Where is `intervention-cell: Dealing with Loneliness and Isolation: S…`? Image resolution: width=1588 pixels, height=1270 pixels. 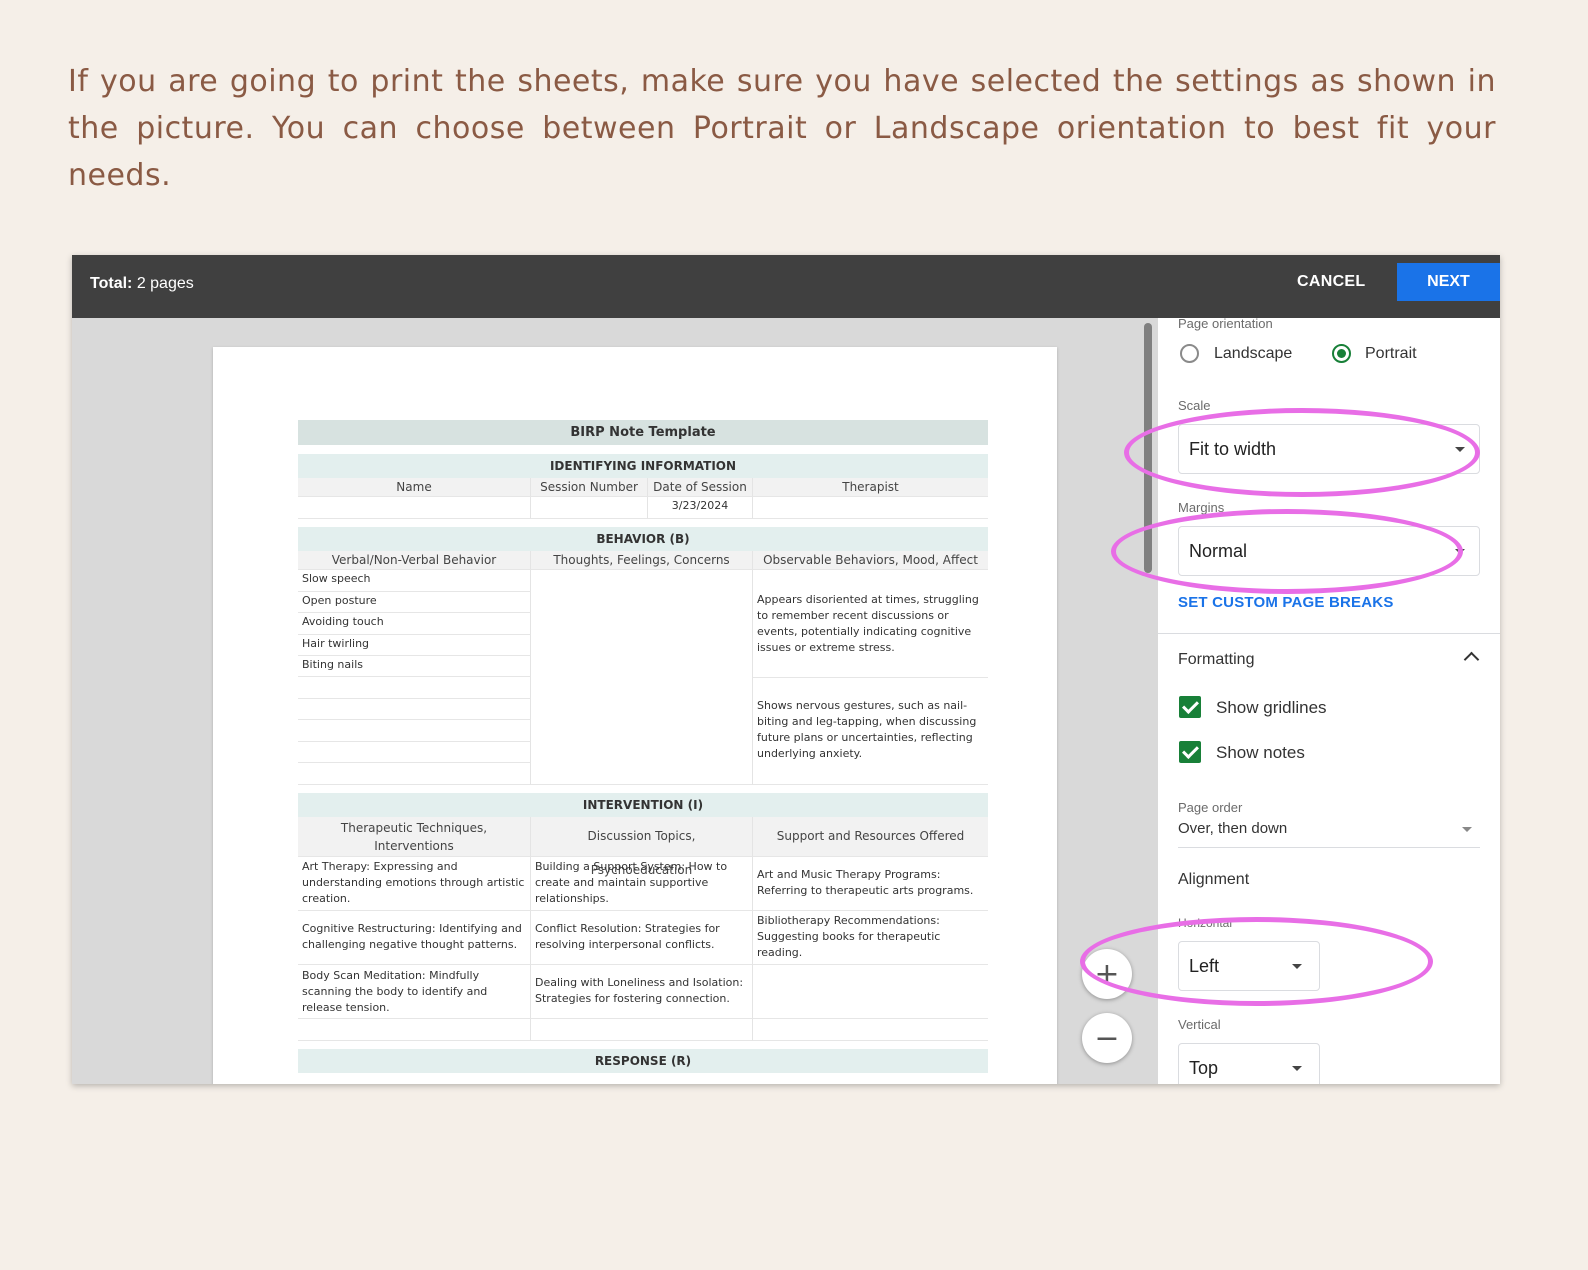
intervention-cell: Dealing with Loneliness and Isolation: S… is located at coordinates (642, 992).